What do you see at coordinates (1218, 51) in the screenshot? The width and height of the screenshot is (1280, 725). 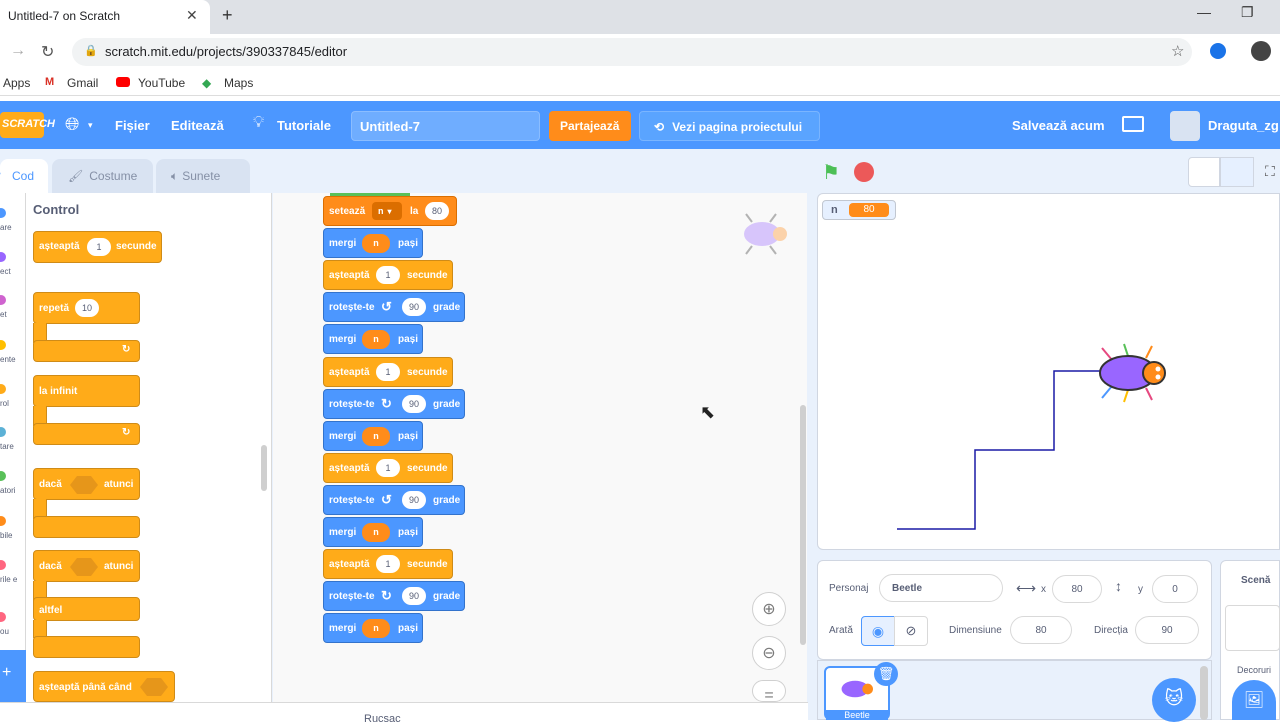 I see `extension-icon` at bounding box center [1218, 51].